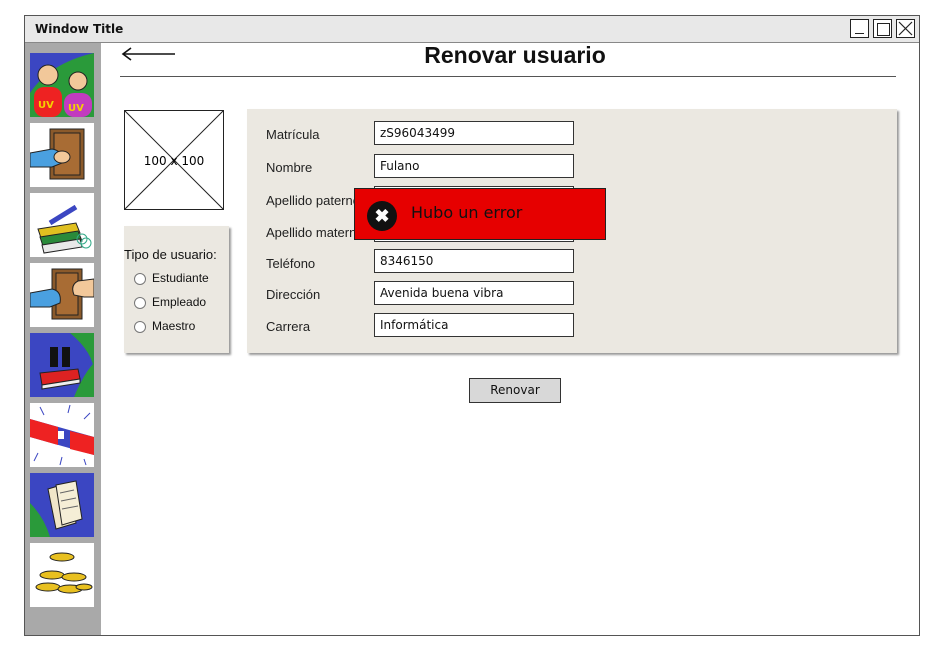 This screenshot has width=950, height=650. Describe the element at coordinates (293, 134) in the screenshot. I see `field-label: Matrícula` at that location.